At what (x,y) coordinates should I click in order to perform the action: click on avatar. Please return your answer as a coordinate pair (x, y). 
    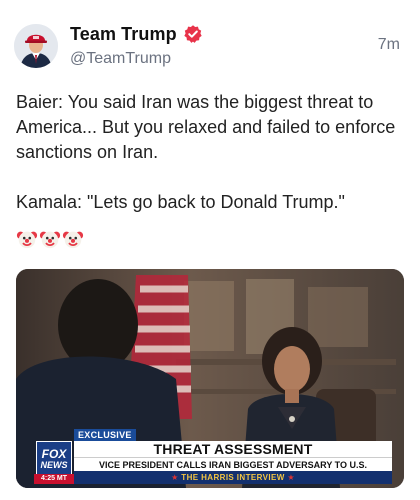
    Looking at the image, I should click on (36, 46).